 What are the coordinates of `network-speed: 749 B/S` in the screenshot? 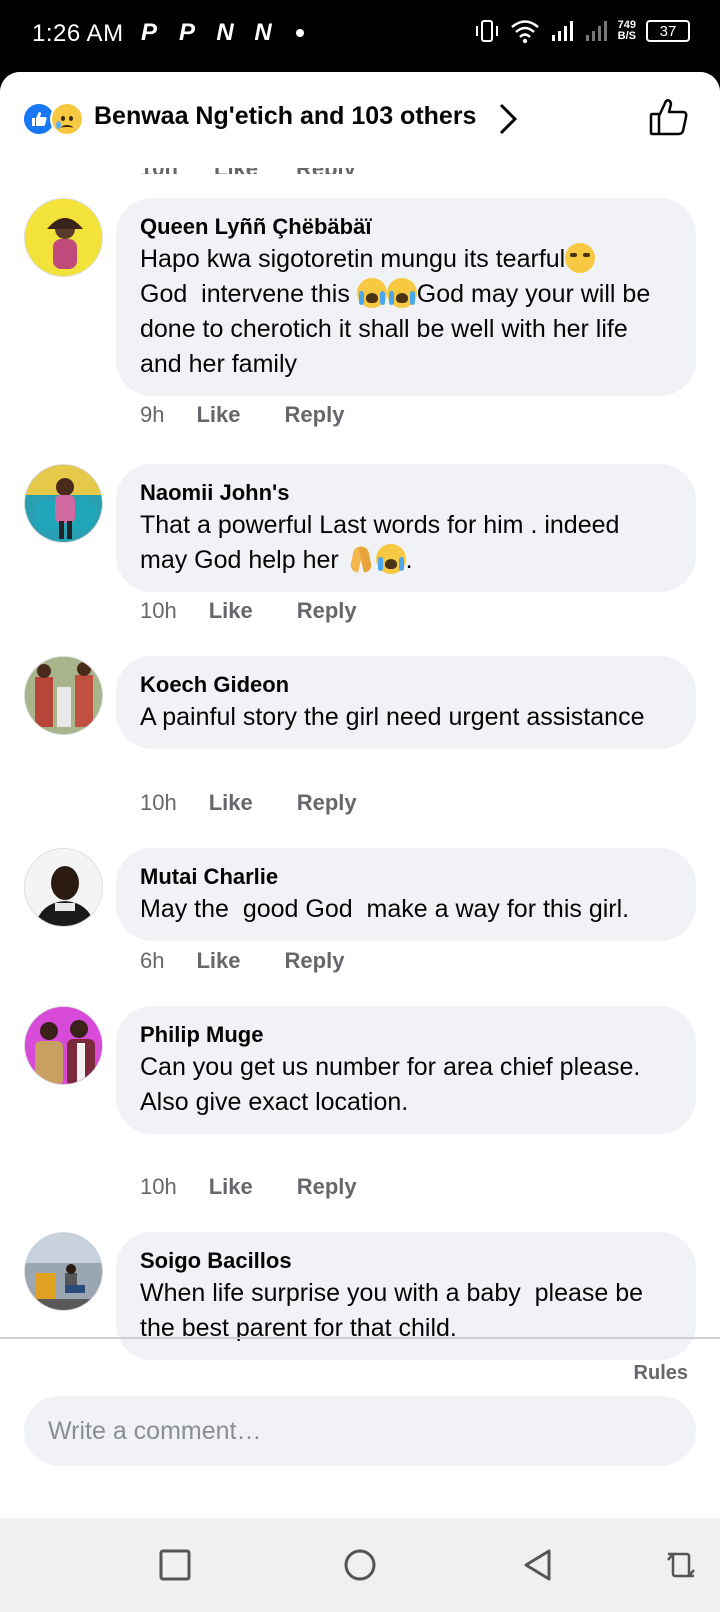 It's located at (627, 31).